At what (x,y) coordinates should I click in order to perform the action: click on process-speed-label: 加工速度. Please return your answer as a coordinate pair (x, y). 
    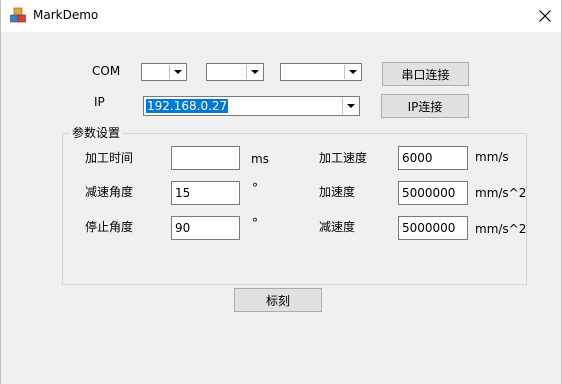
    Looking at the image, I should click on (343, 158).